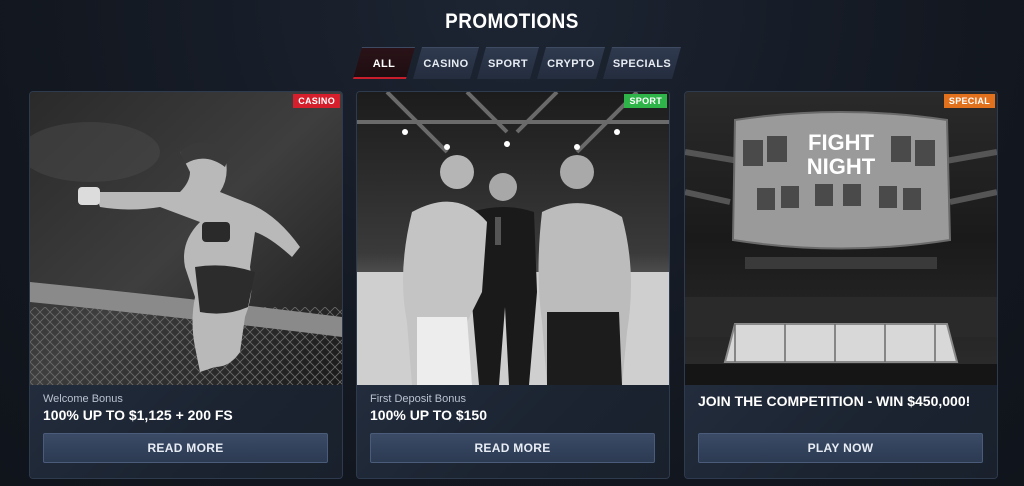  Describe the element at coordinates (841, 166) in the screenshot. I see `svg-text: NIGHT` at that location.